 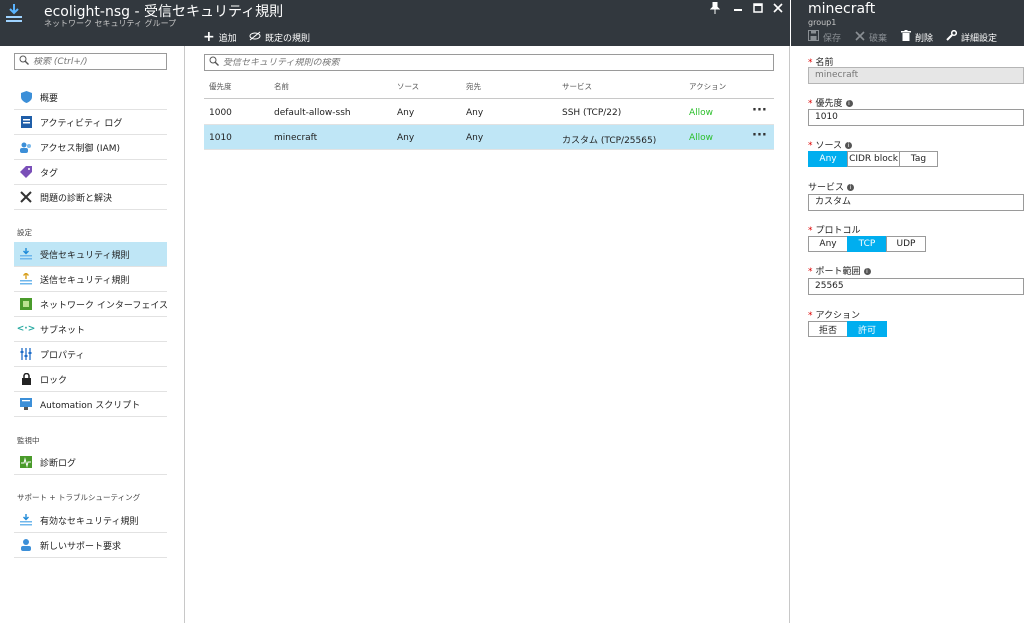 I want to click on sidebar-item-inbound-rules: 受信セキュリティ規則, so click(x=90, y=254).